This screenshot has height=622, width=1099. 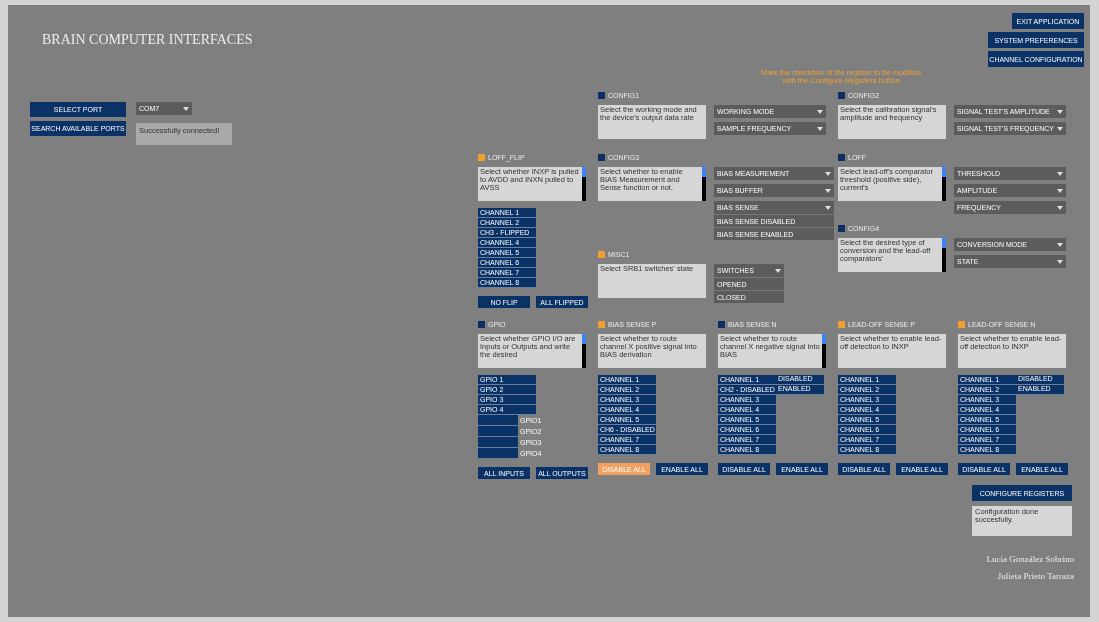 I want to click on author-name: Lucia González Sobrino, so click(x=1030, y=559).